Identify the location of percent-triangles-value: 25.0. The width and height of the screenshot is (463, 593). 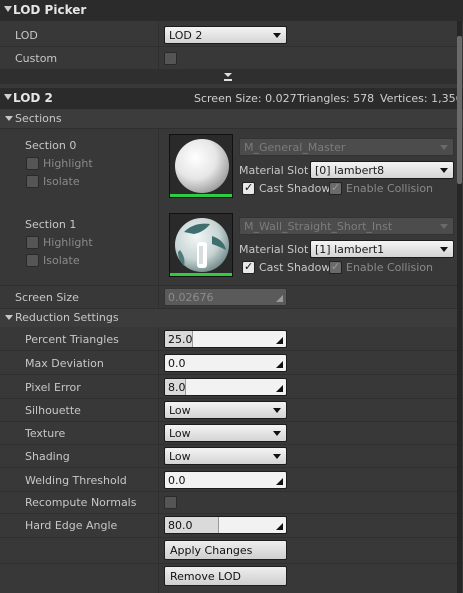
(180, 339).